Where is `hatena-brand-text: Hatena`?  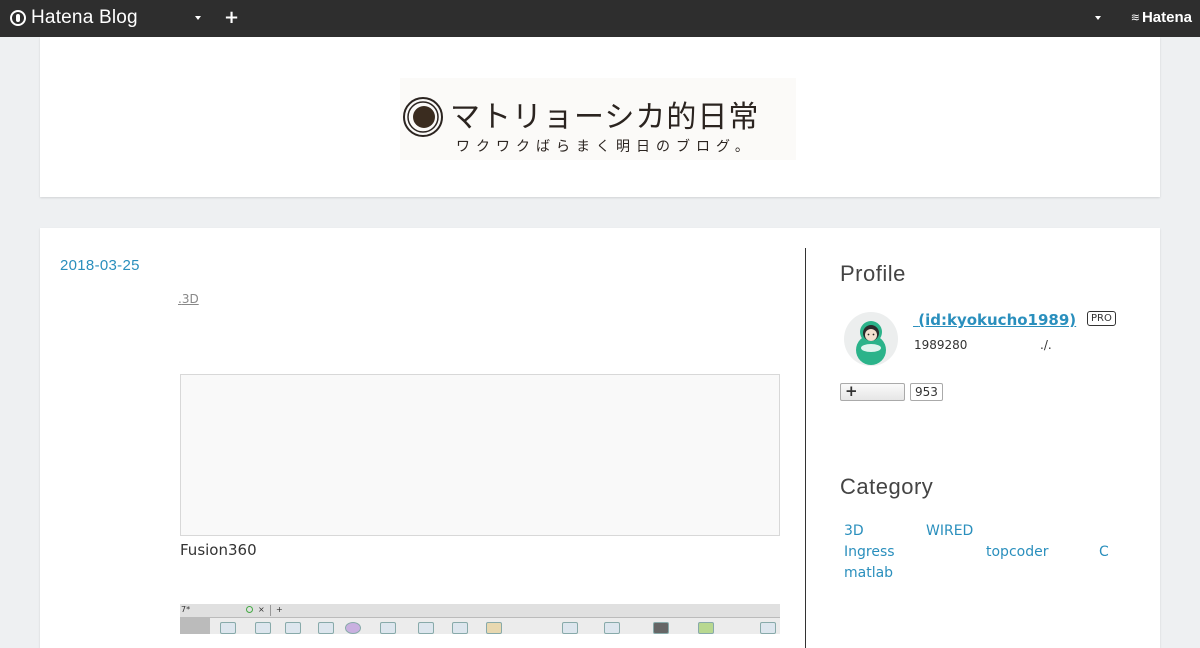
hatena-brand-text: Hatena is located at coordinates (1166, 17).